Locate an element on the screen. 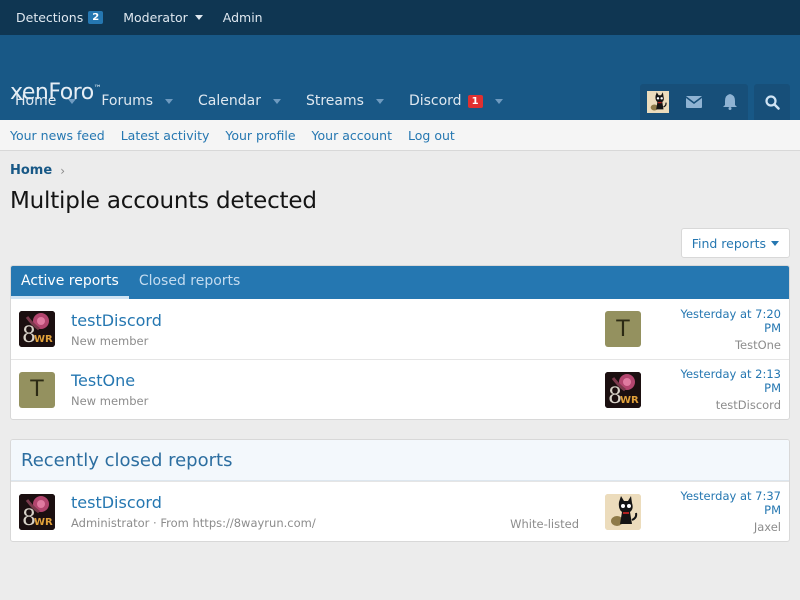 The height and width of the screenshot is (600, 800). main-nav: Home Forums Calendar Streams Discord 1 is located at coordinates (400, 101).